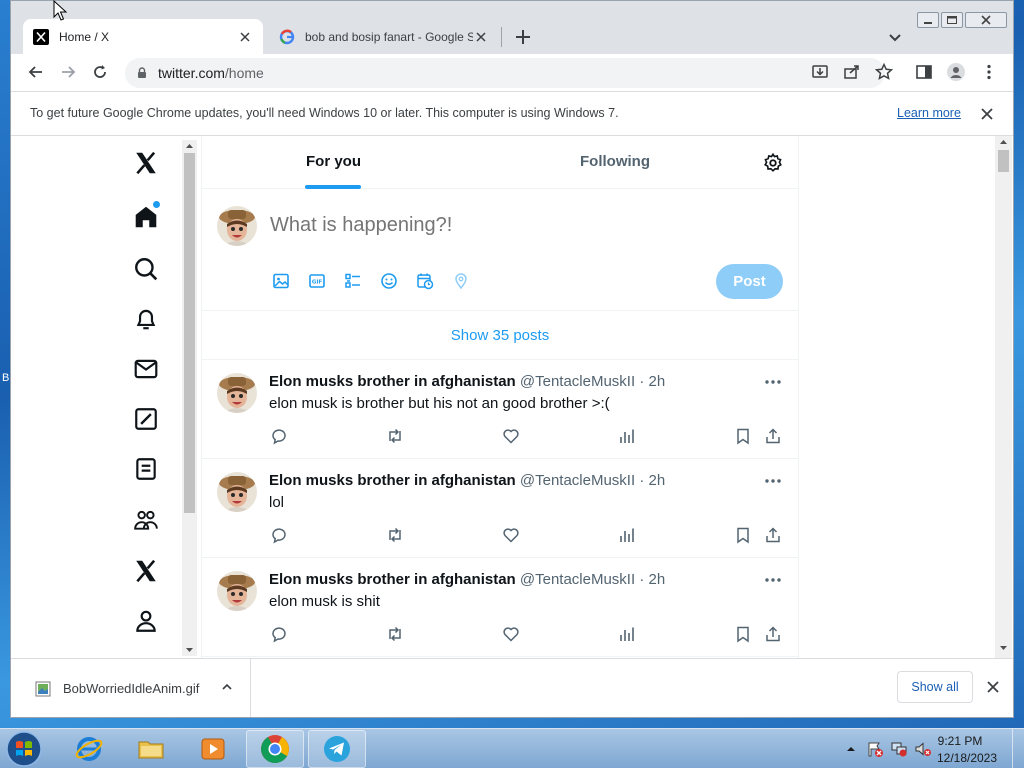 This screenshot has height=768, width=1024. I want to click on taskbar-telegram, so click(337, 749).